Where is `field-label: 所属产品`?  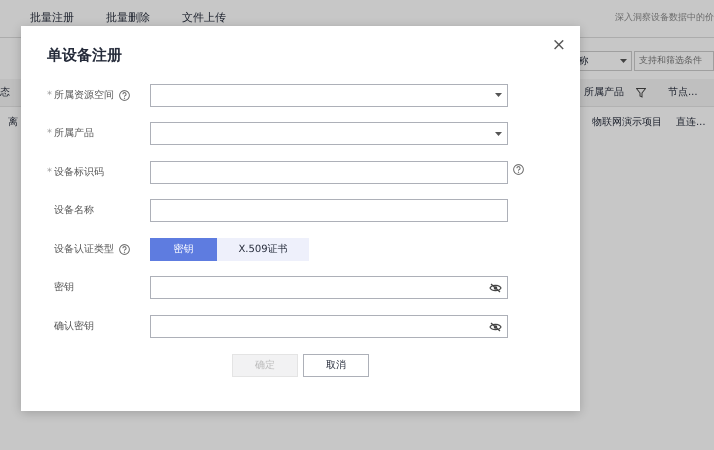
field-label: 所属产品 is located at coordinates (74, 134).